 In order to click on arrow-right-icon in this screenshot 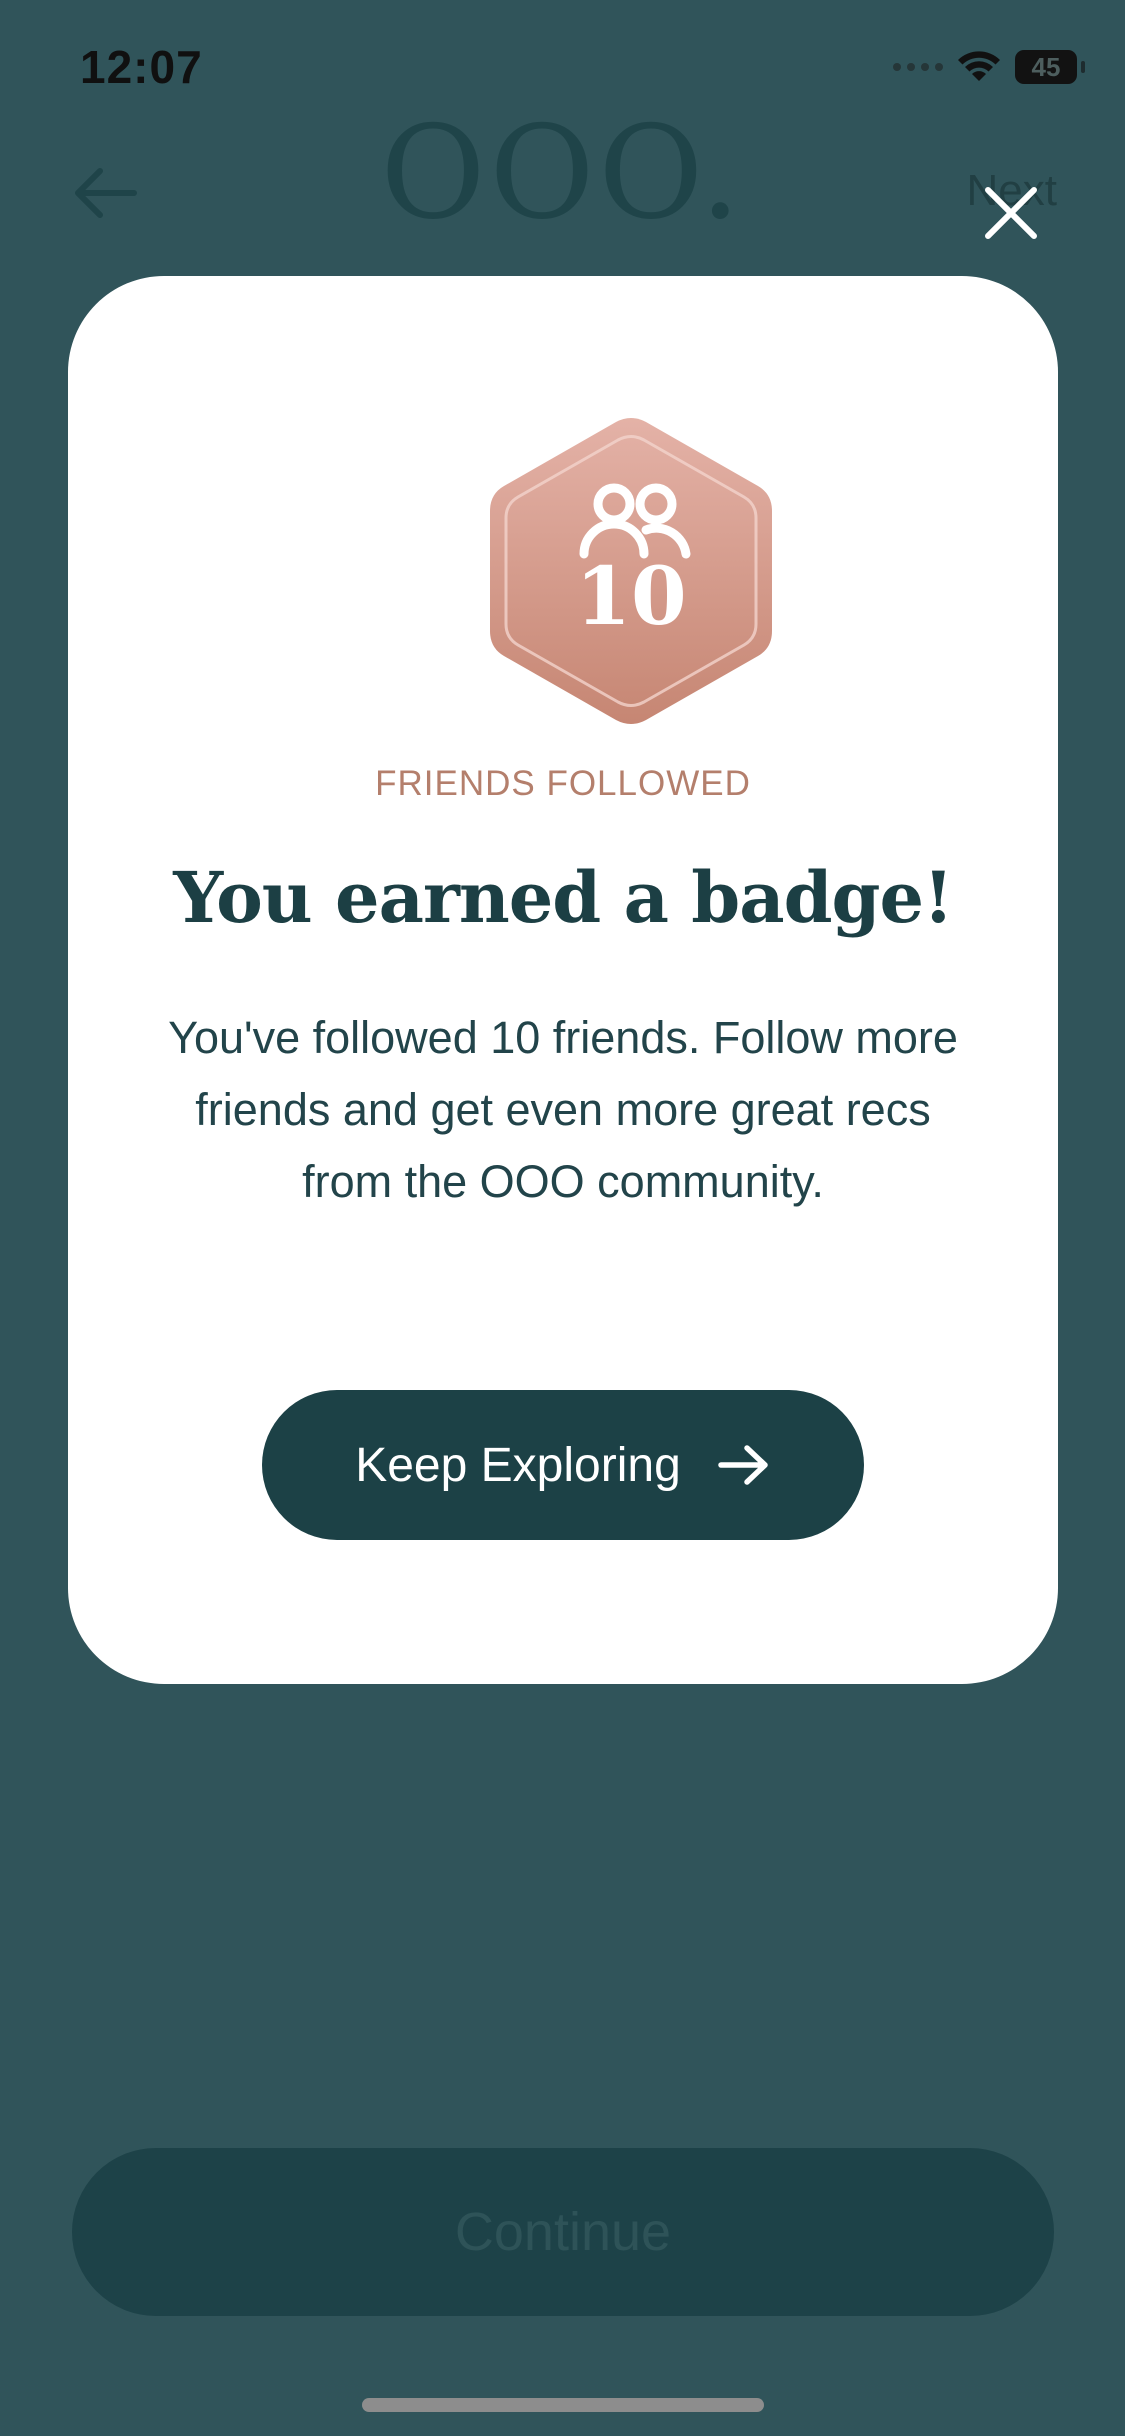, I will do `click(743, 1465)`.